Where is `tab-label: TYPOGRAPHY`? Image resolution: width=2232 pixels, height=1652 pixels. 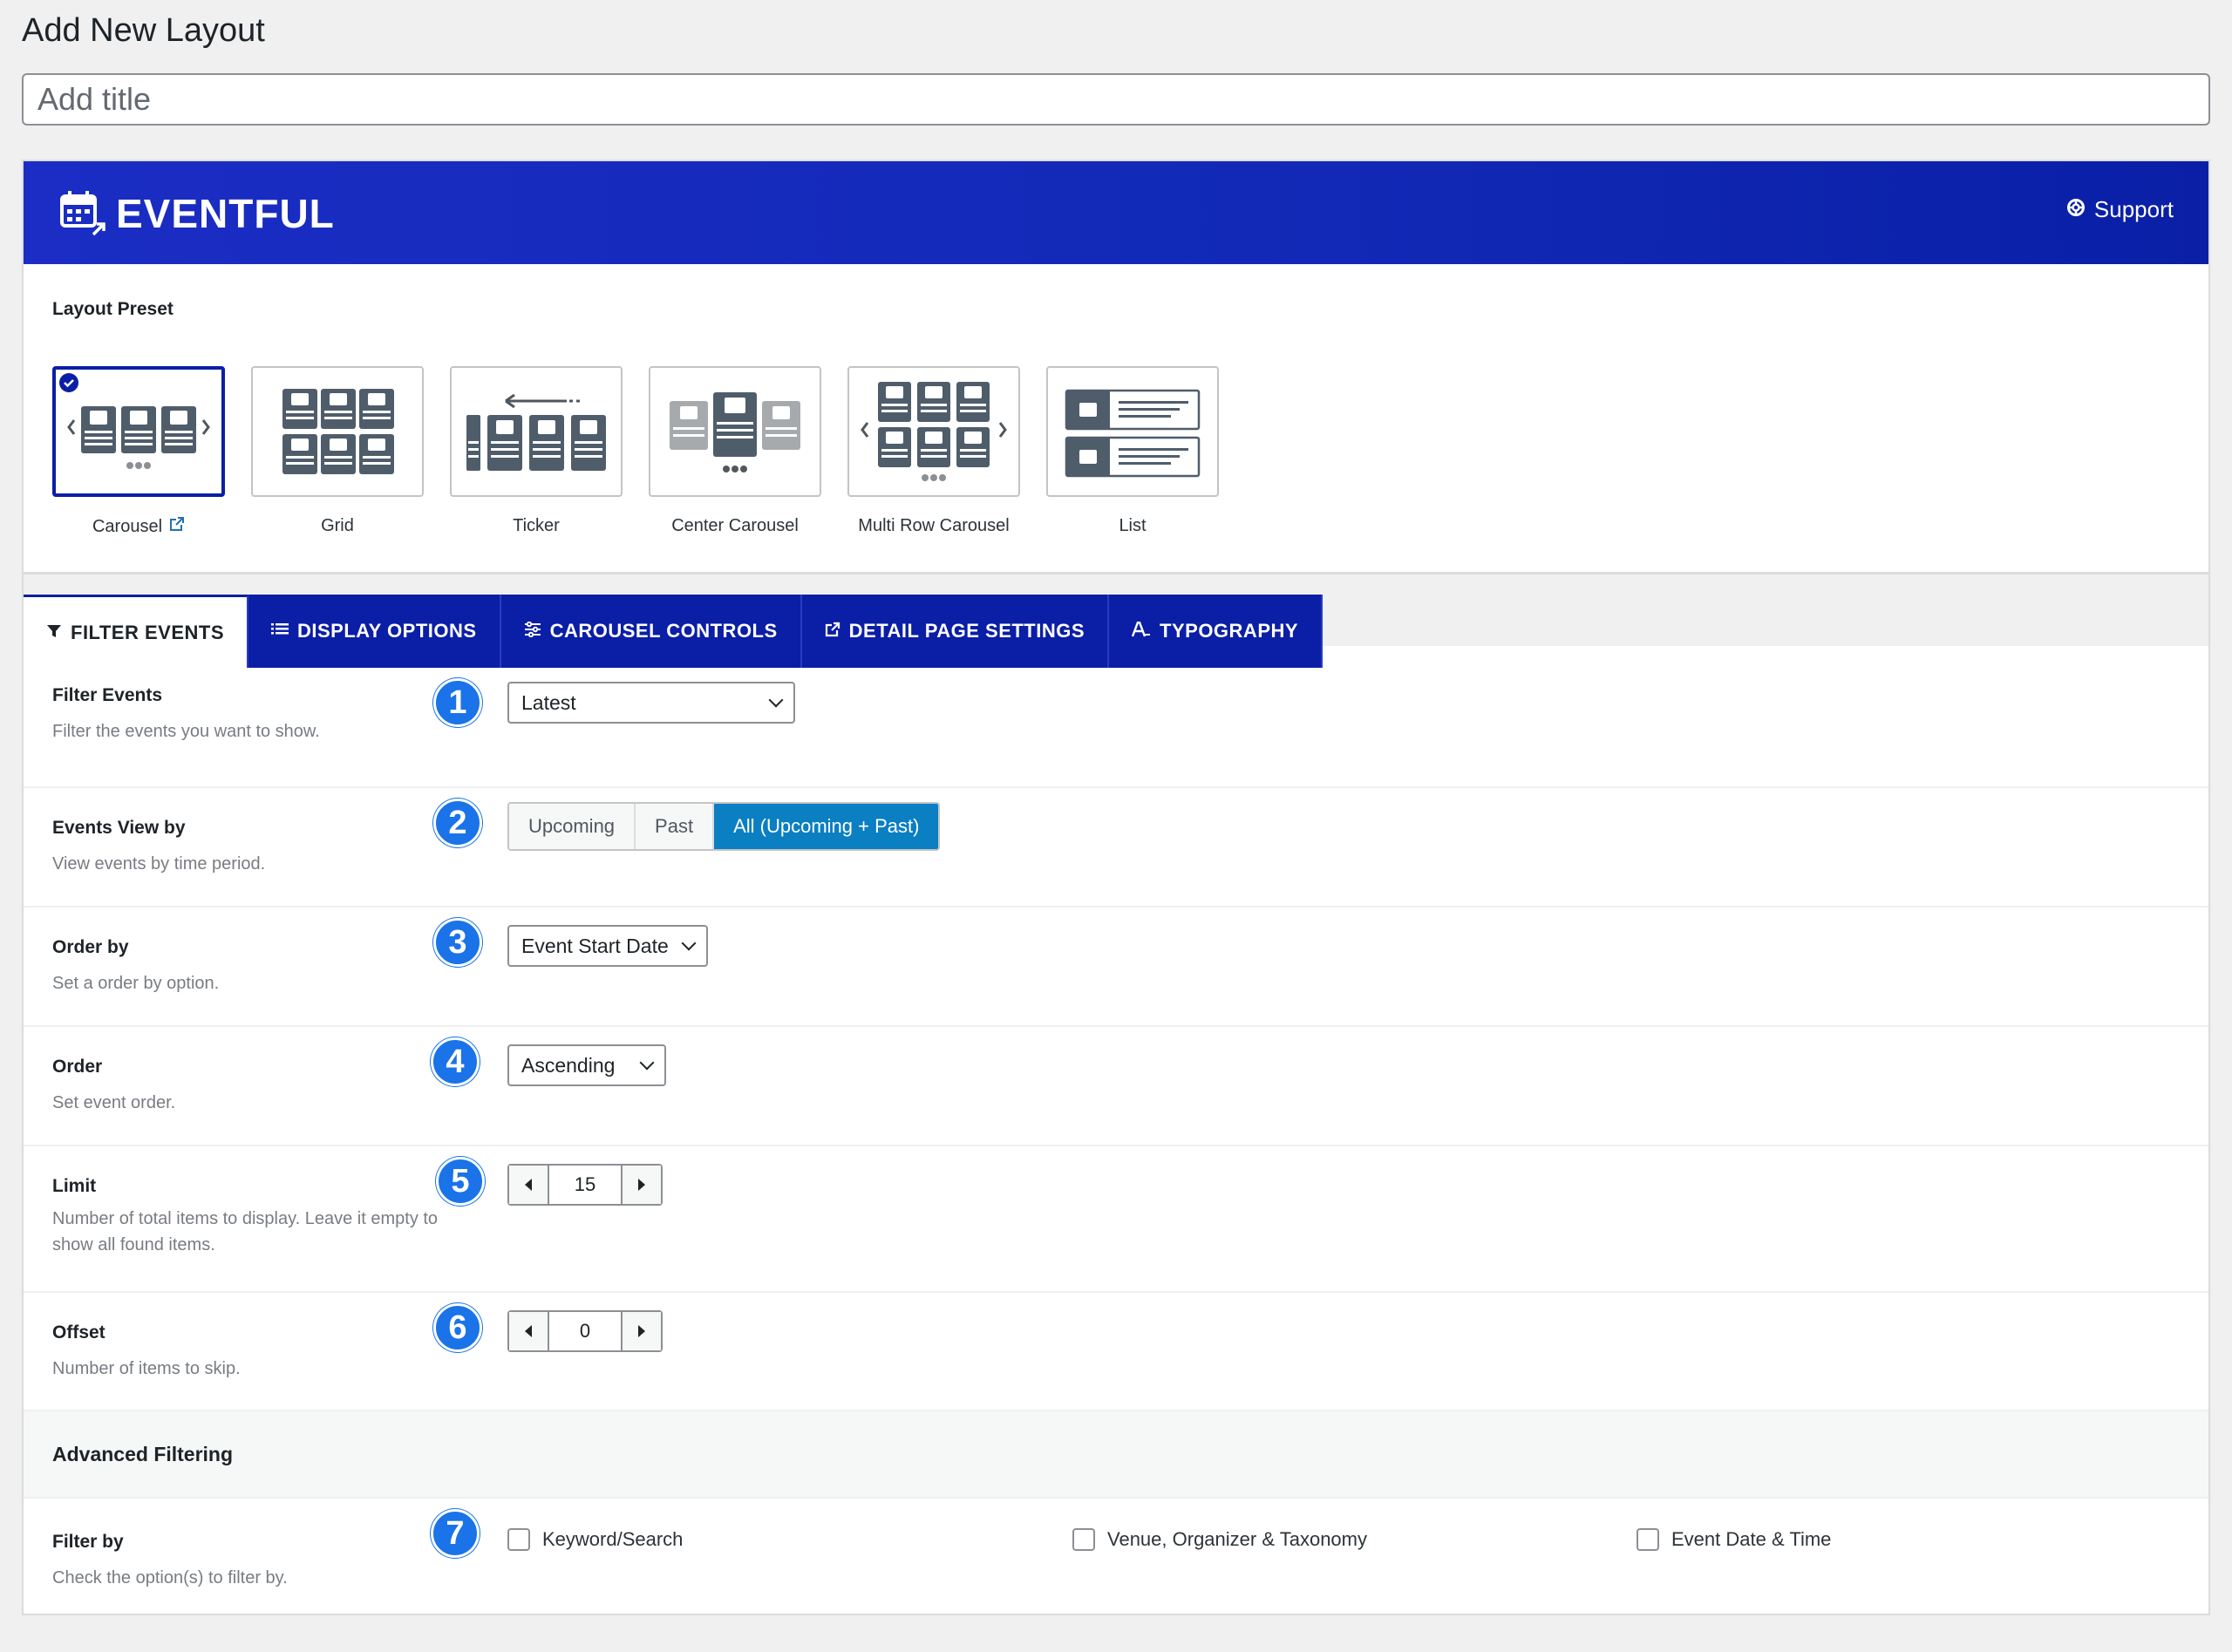 tab-label: TYPOGRAPHY is located at coordinates (1229, 631).